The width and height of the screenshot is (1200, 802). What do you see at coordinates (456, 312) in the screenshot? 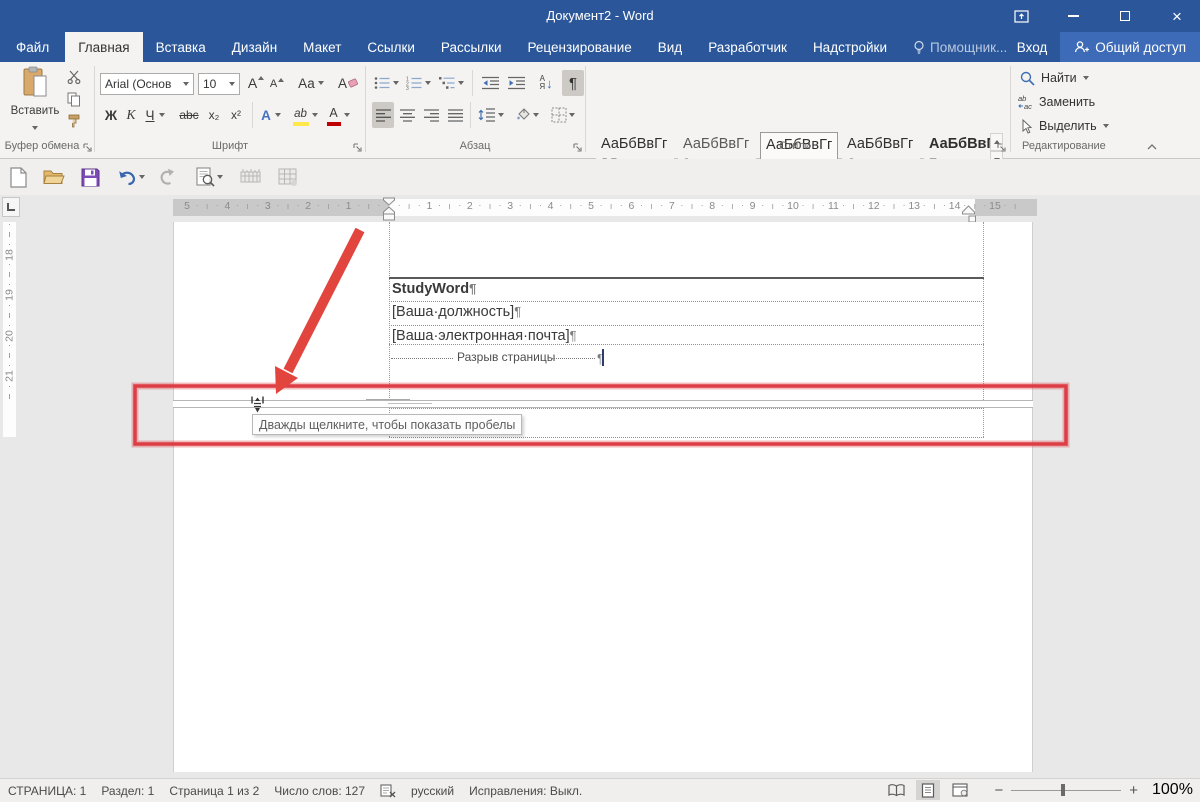
I see `doc-line-position: [Ваша·должность]¶` at bounding box center [456, 312].